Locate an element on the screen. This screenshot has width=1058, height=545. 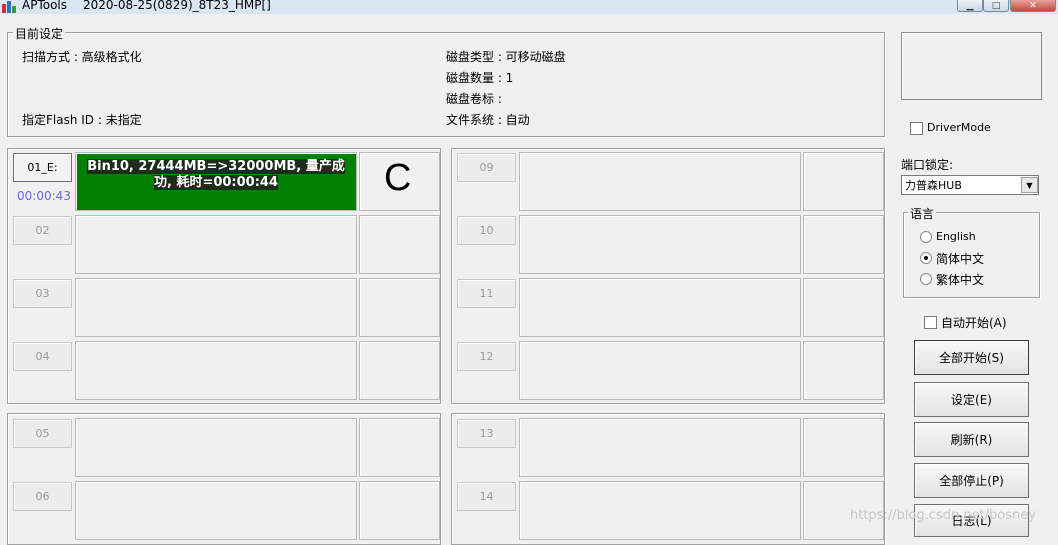
port-label: 09 is located at coordinates (486, 167).